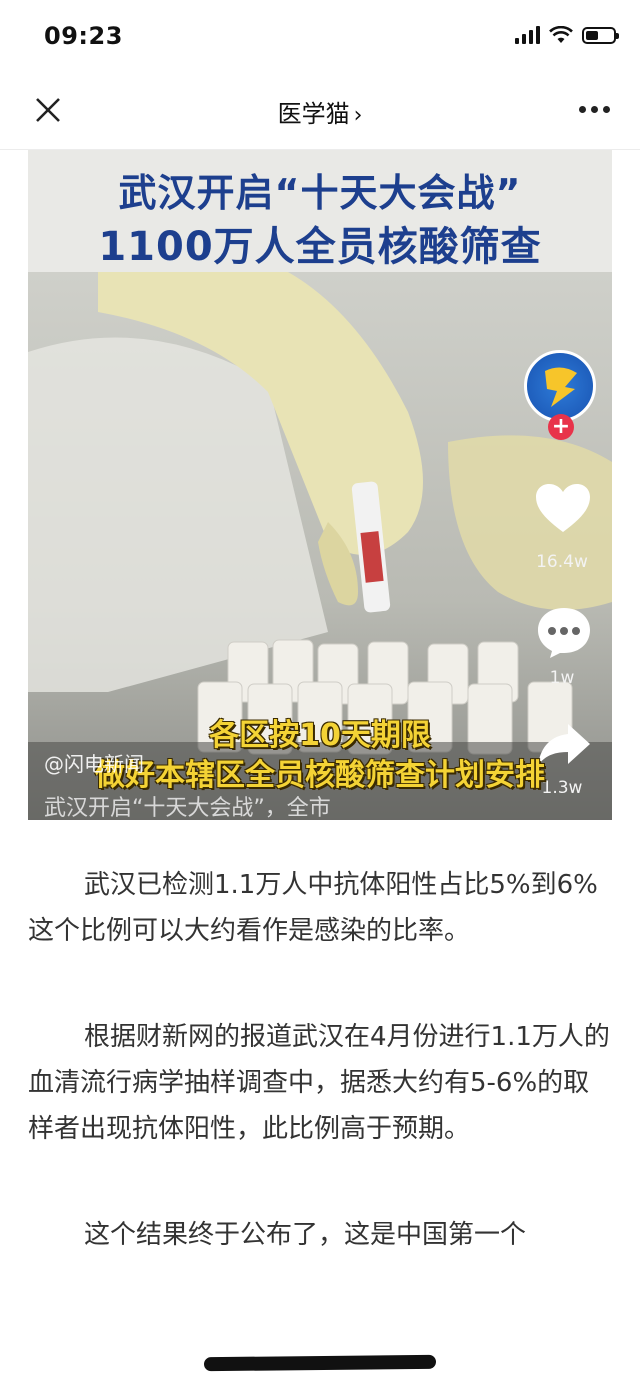 The height and width of the screenshot is (1385, 640). What do you see at coordinates (563, 508) in the screenshot?
I see `heart-icon` at bounding box center [563, 508].